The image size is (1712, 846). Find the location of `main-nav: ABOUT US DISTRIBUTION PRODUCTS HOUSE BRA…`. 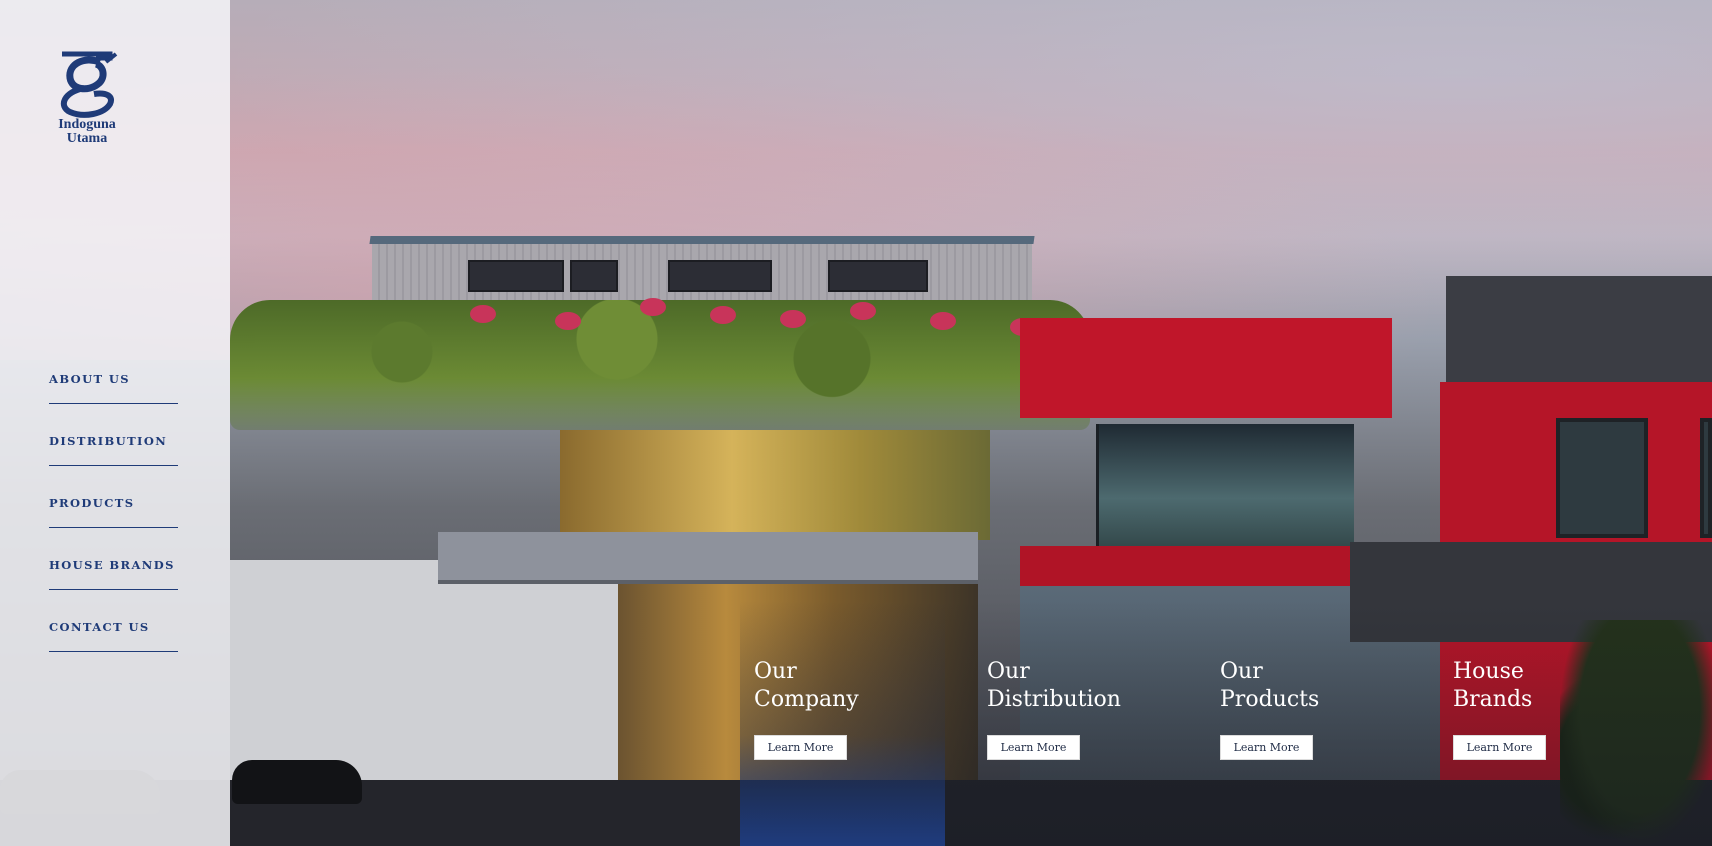

main-nav: ABOUT US DISTRIBUTION PRODUCTS HOUSE BRA… is located at coordinates (114, 523).